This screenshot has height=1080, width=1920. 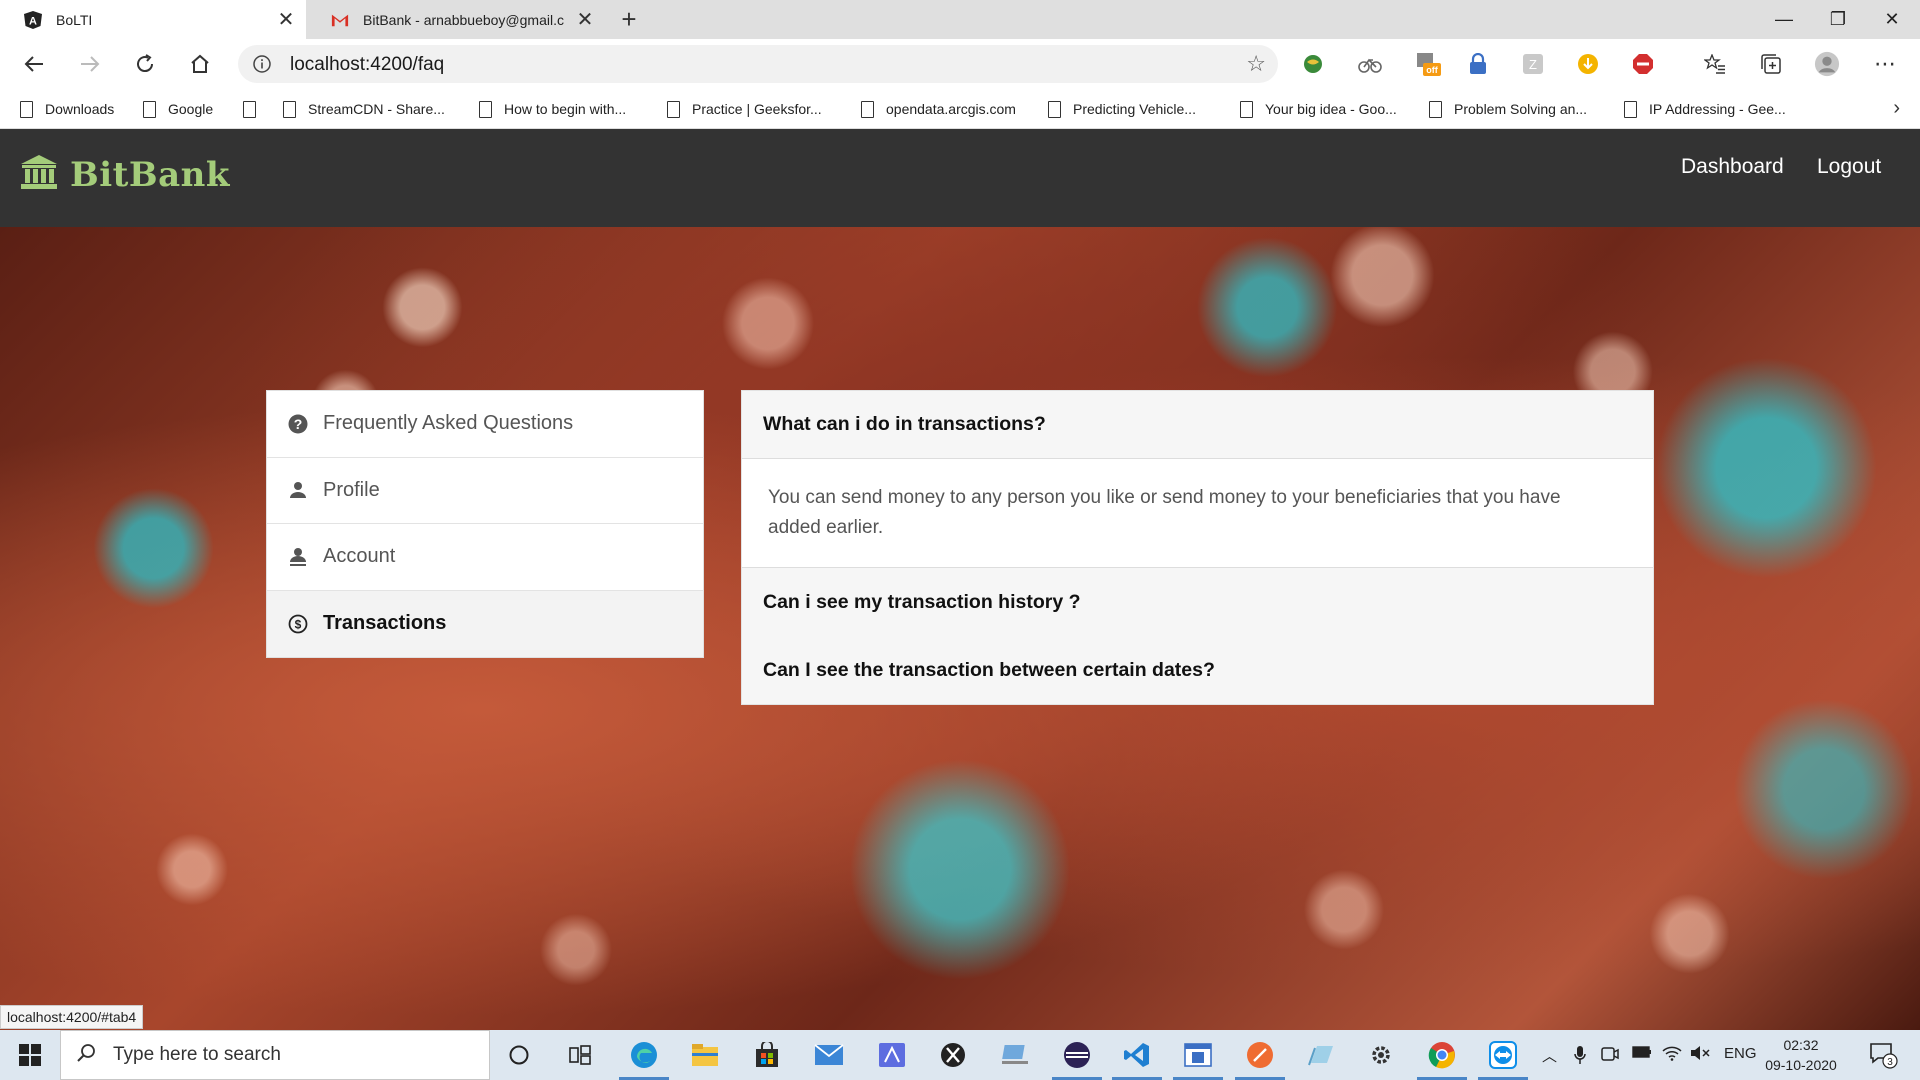 What do you see at coordinates (1740, 1053) in the screenshot?
I see `language-indicator: ENG` at bounding box center [1740, 1053].